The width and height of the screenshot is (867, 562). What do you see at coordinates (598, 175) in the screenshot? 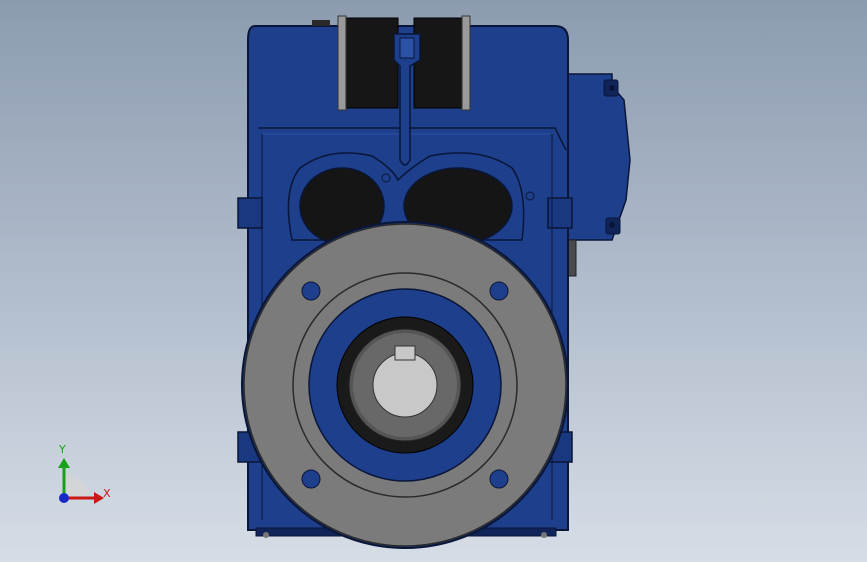
I see `motor-adapter` at bounding box center [598, 175].